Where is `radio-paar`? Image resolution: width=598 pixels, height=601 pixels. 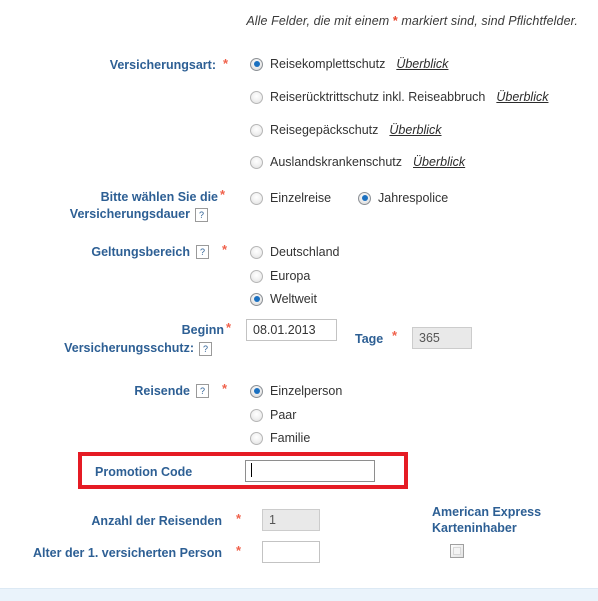
radio-paar is located at coordinates (256, 415).